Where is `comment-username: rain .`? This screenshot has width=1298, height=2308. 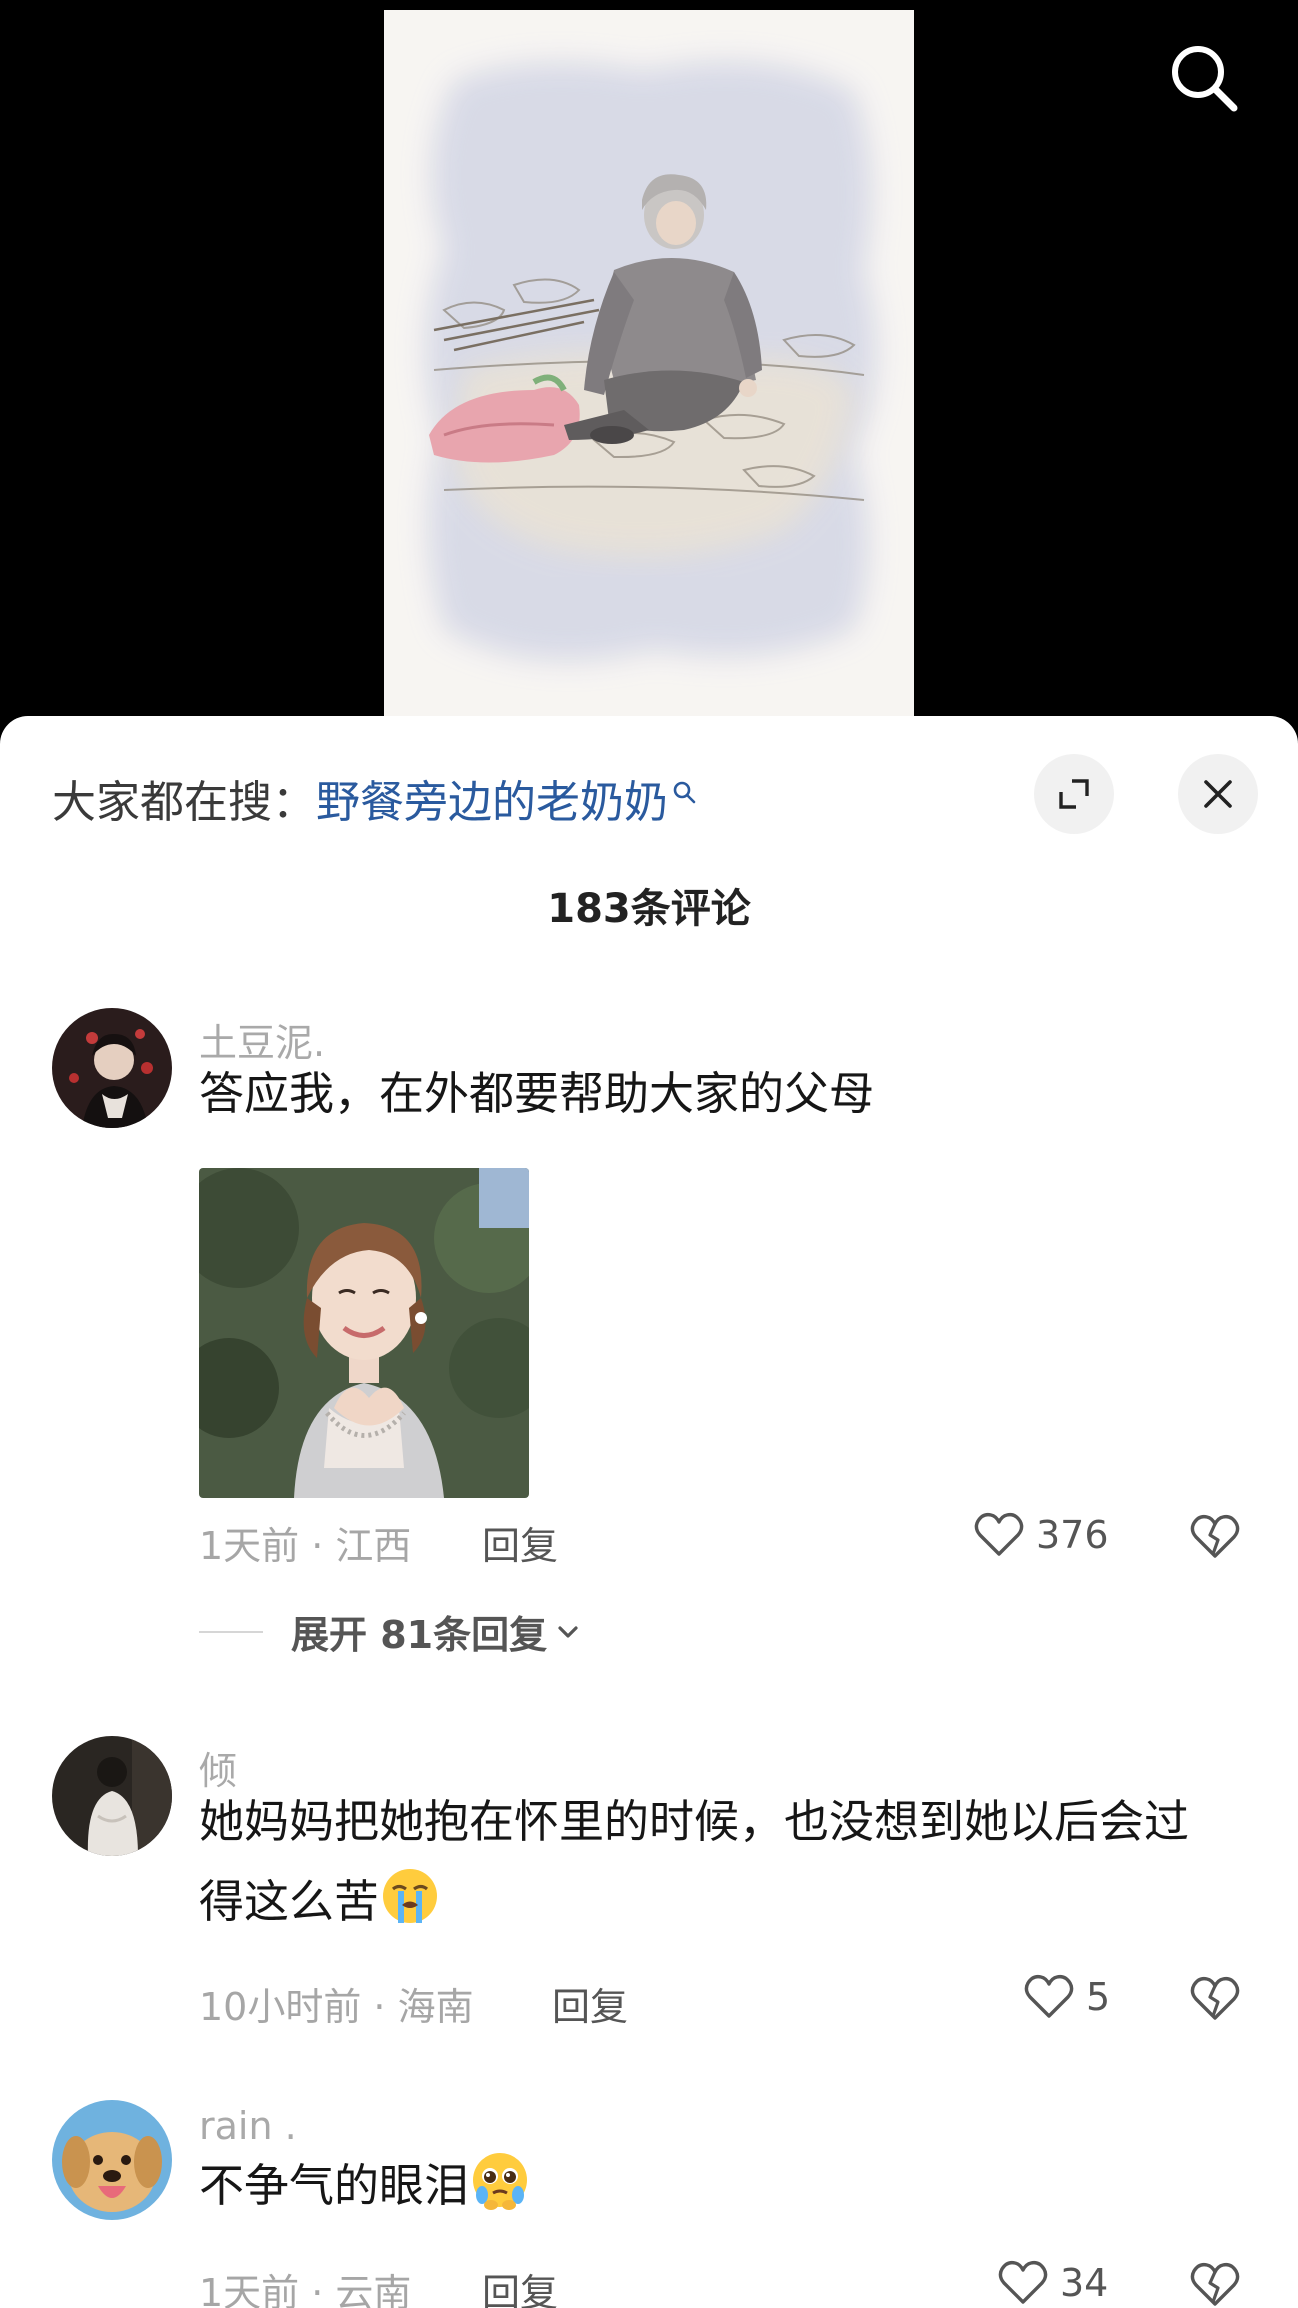
comment-username: rain . is located at coordinates (248, 2126).